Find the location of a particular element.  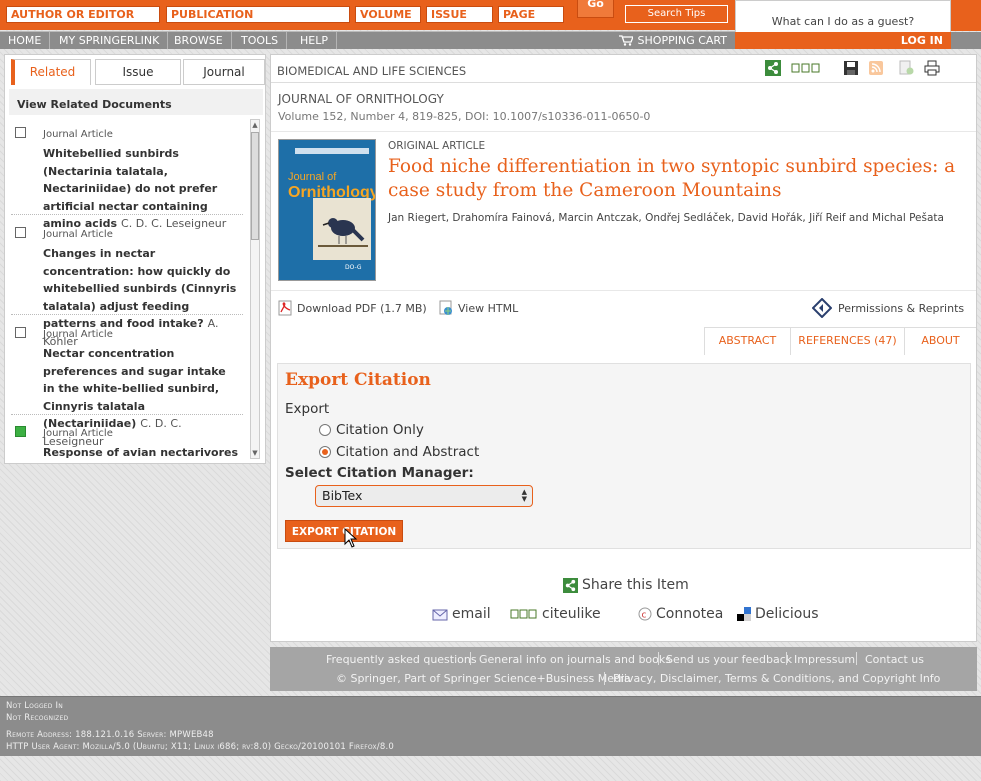

share-citeulike: citeulike is located at coordinates (555, 614).